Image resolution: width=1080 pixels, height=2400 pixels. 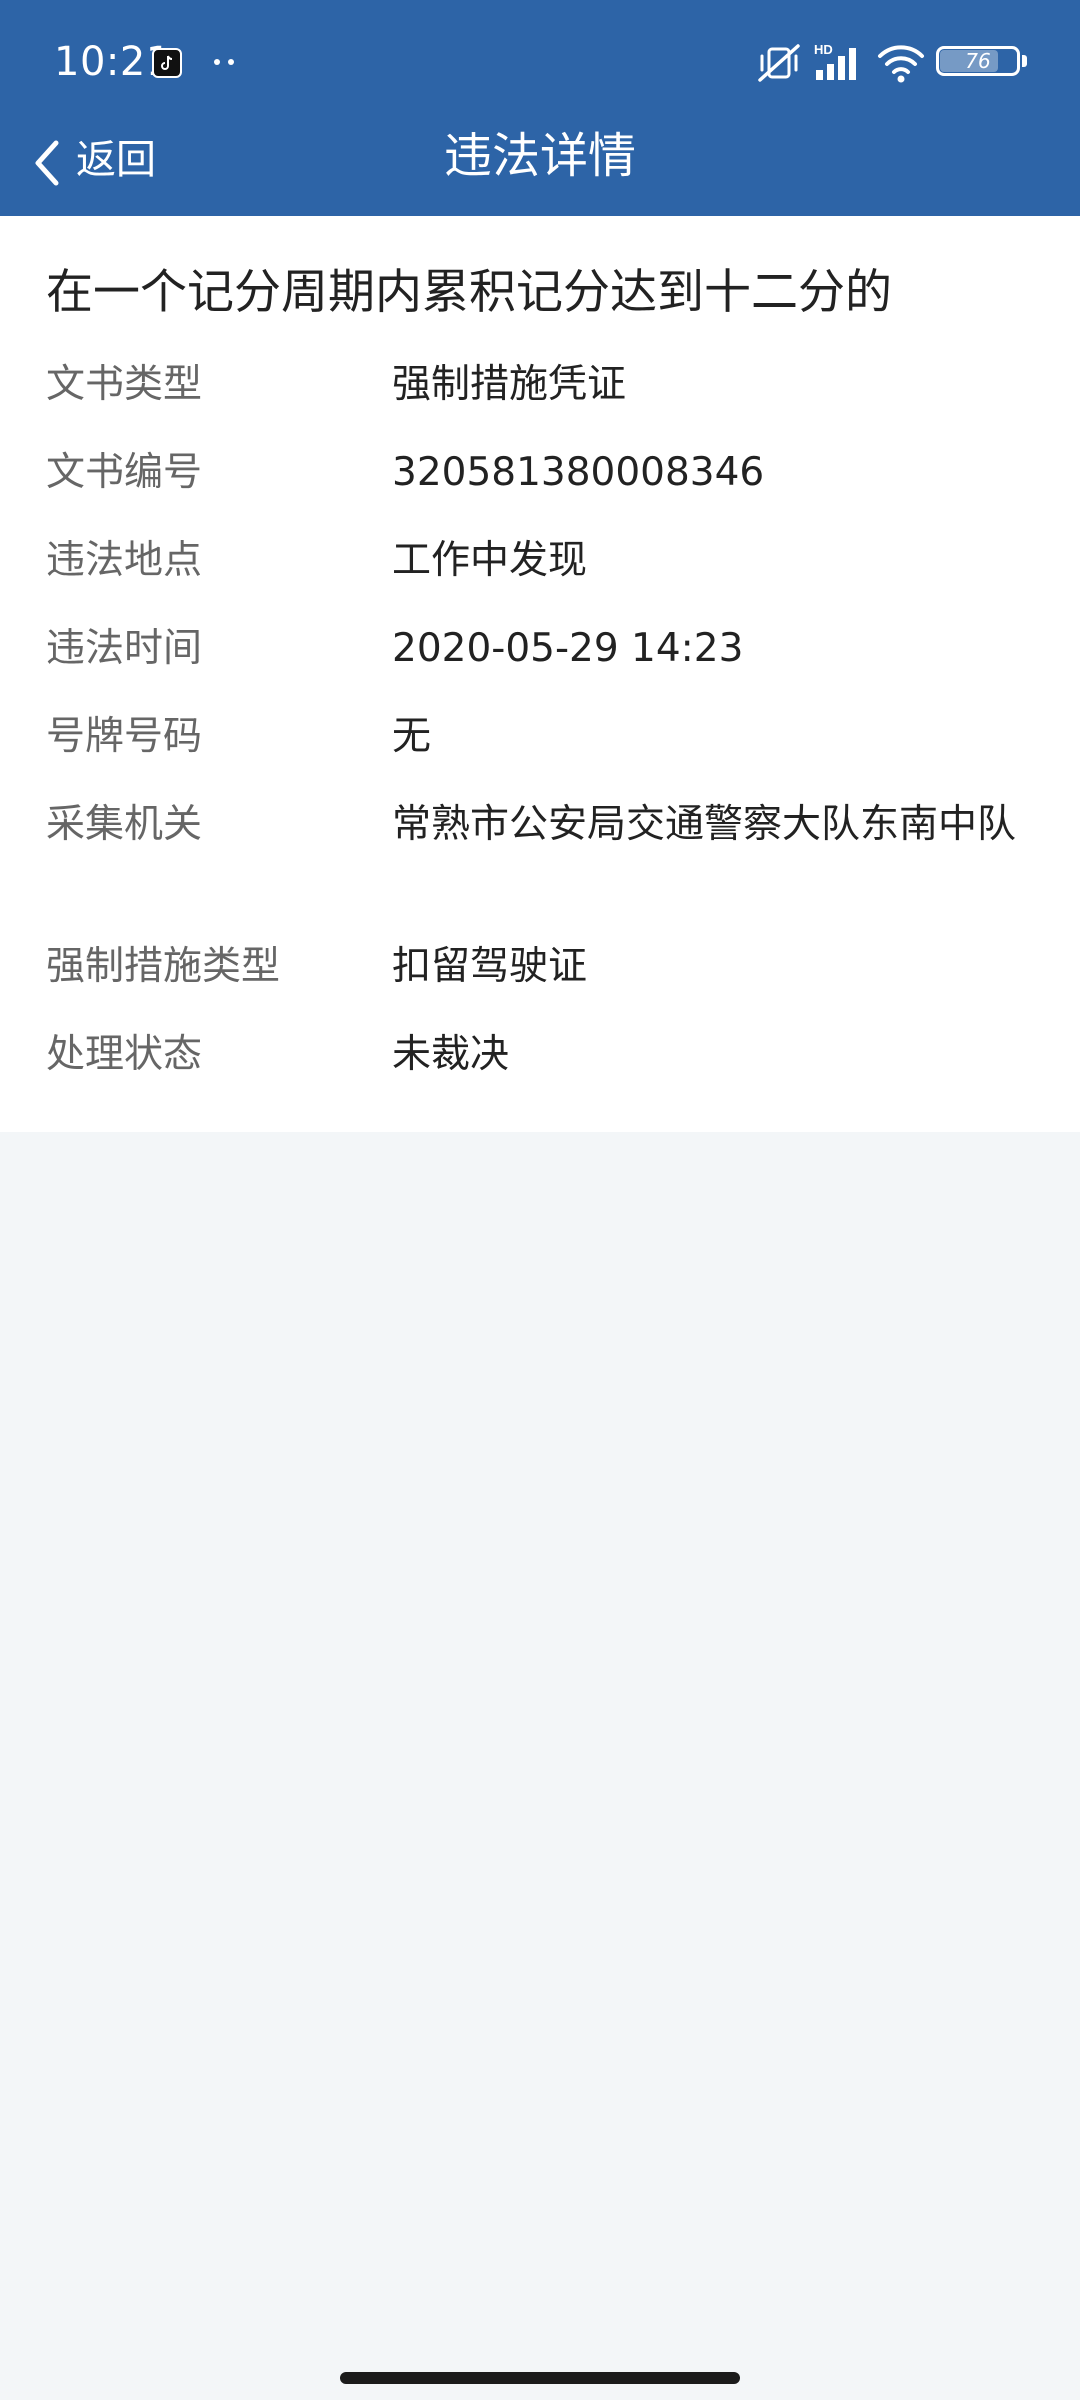 What do you see at coordinates (225, 62) in the screenshot?
I see `more-dots-icon` at bounding box center [225, 62].